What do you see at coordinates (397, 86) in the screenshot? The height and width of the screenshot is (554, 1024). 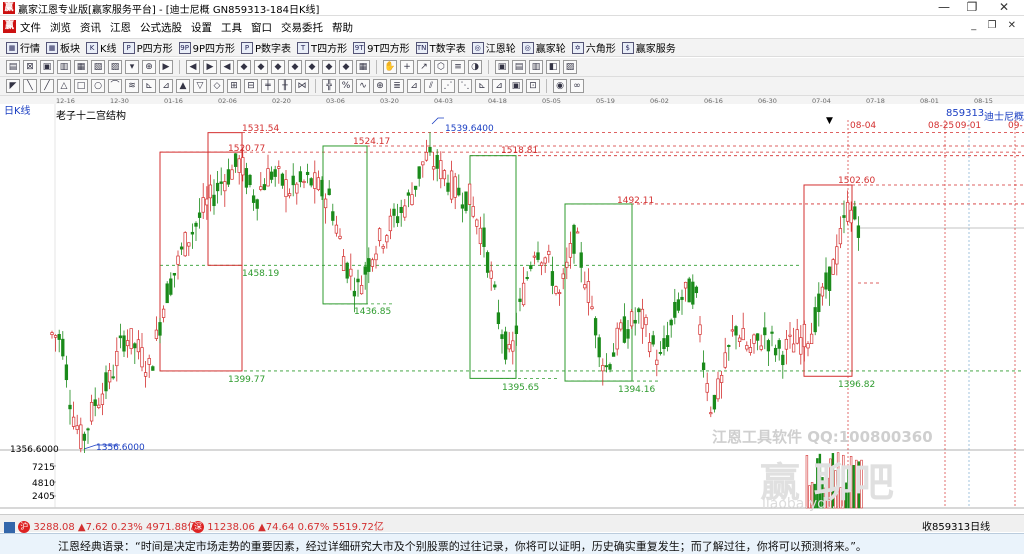 I see `tool-icon: ≣` at bounding box center [397, 86].